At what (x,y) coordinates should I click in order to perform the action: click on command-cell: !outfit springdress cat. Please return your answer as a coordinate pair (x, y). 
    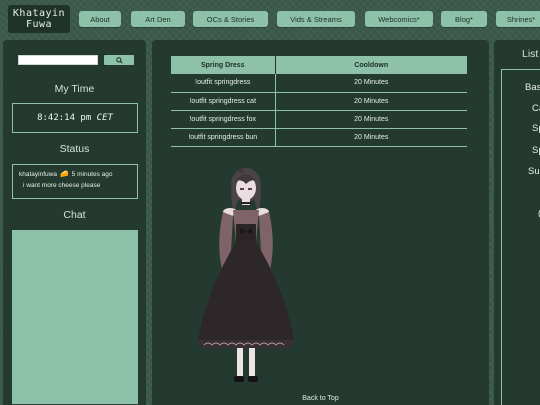
    Looking at the image, I should click on (223, 101).